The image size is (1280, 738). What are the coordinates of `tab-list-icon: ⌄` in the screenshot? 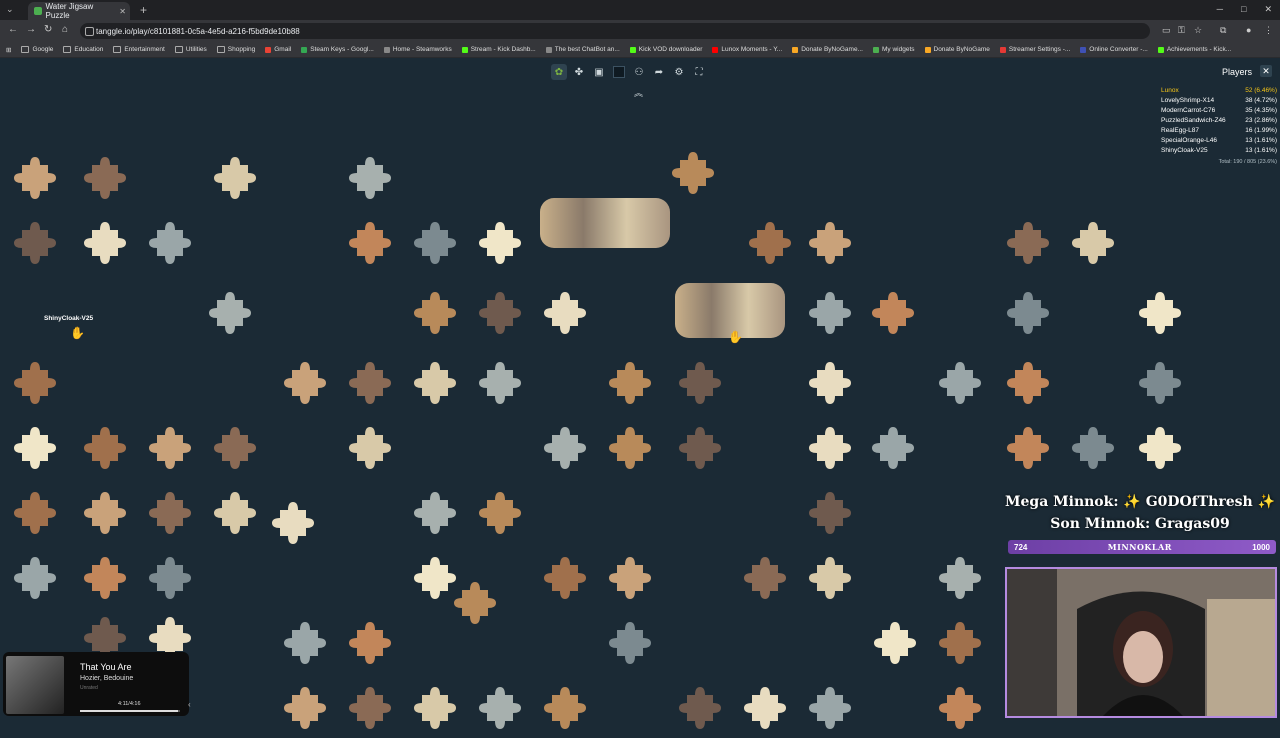 It's located at (10, 9).